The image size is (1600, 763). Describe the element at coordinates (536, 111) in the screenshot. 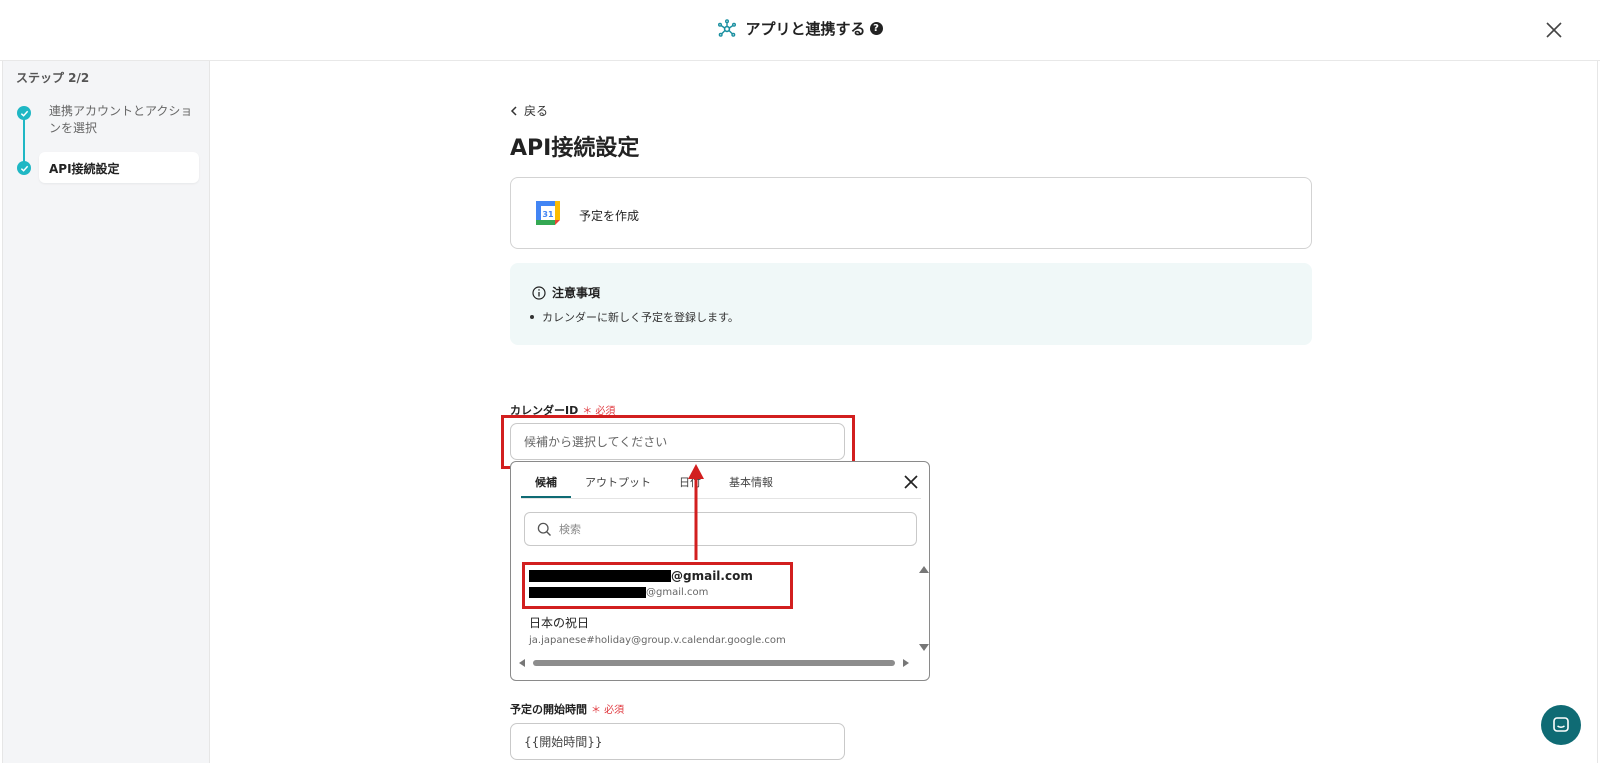

I see `back-label: 戻る` at that location.